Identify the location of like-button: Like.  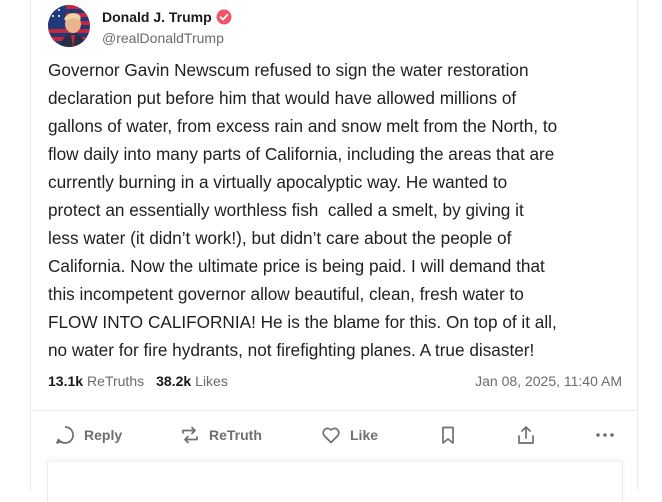
(349, 435).